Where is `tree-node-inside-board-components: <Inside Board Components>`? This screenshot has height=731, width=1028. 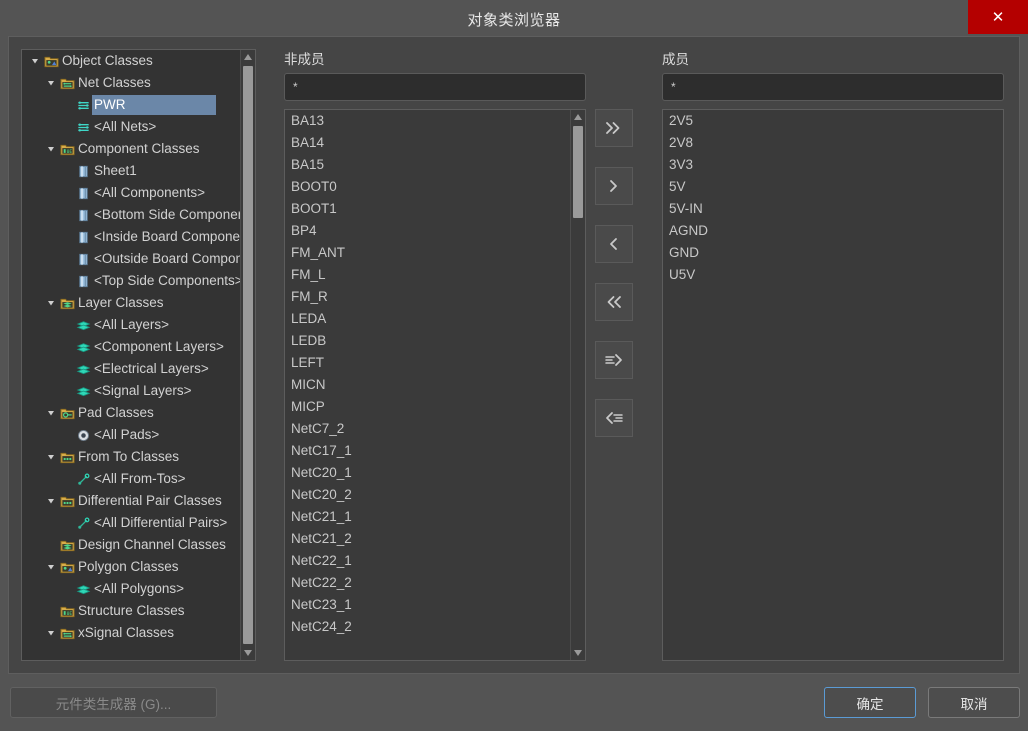 tree-node-inside-board-components: <Inside Board Components> is located at coordinates (131, 237).